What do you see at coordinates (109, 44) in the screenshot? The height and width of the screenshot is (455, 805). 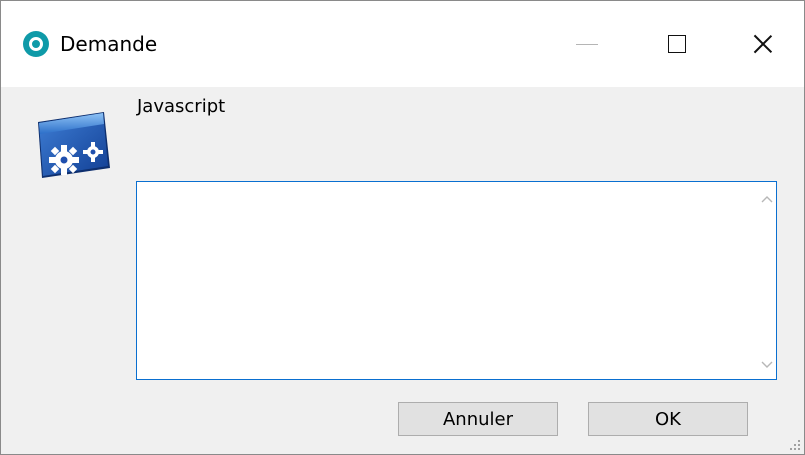 I see `window-title: Demande` at bounding box center [109, 44].